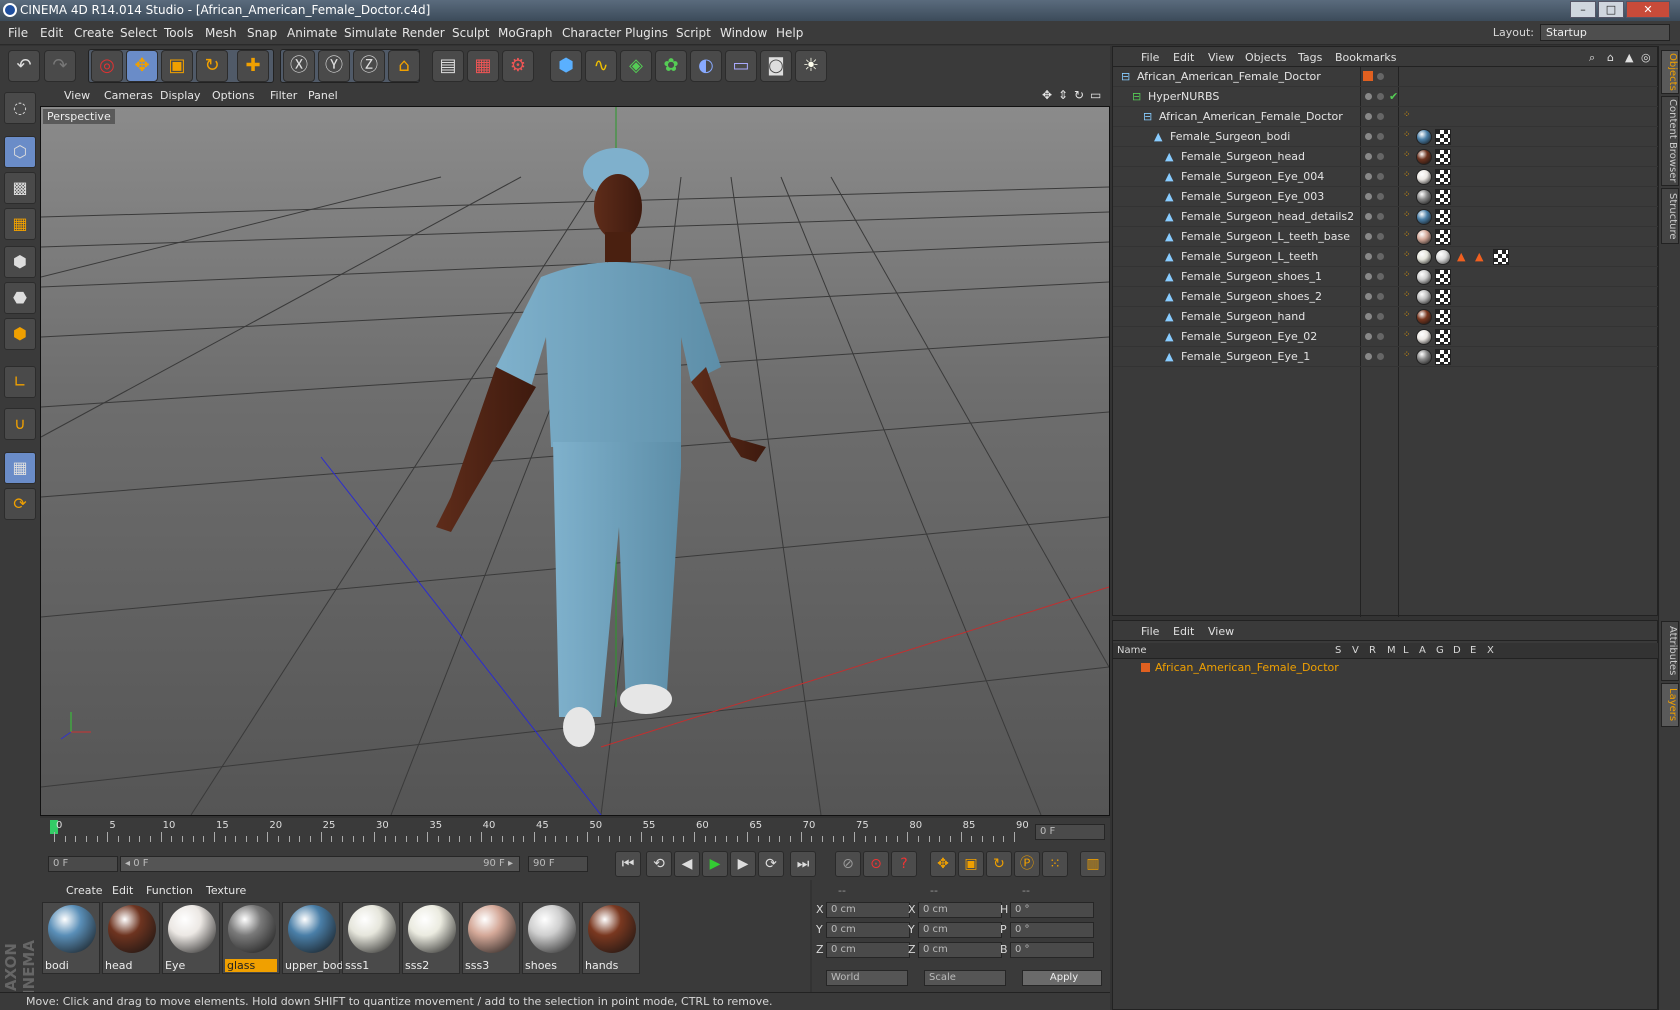  What do you see at coordinates (20, 152) in the screenshot?
I see `model-mode-icon: ⬡` at bounding box center [20, 152].